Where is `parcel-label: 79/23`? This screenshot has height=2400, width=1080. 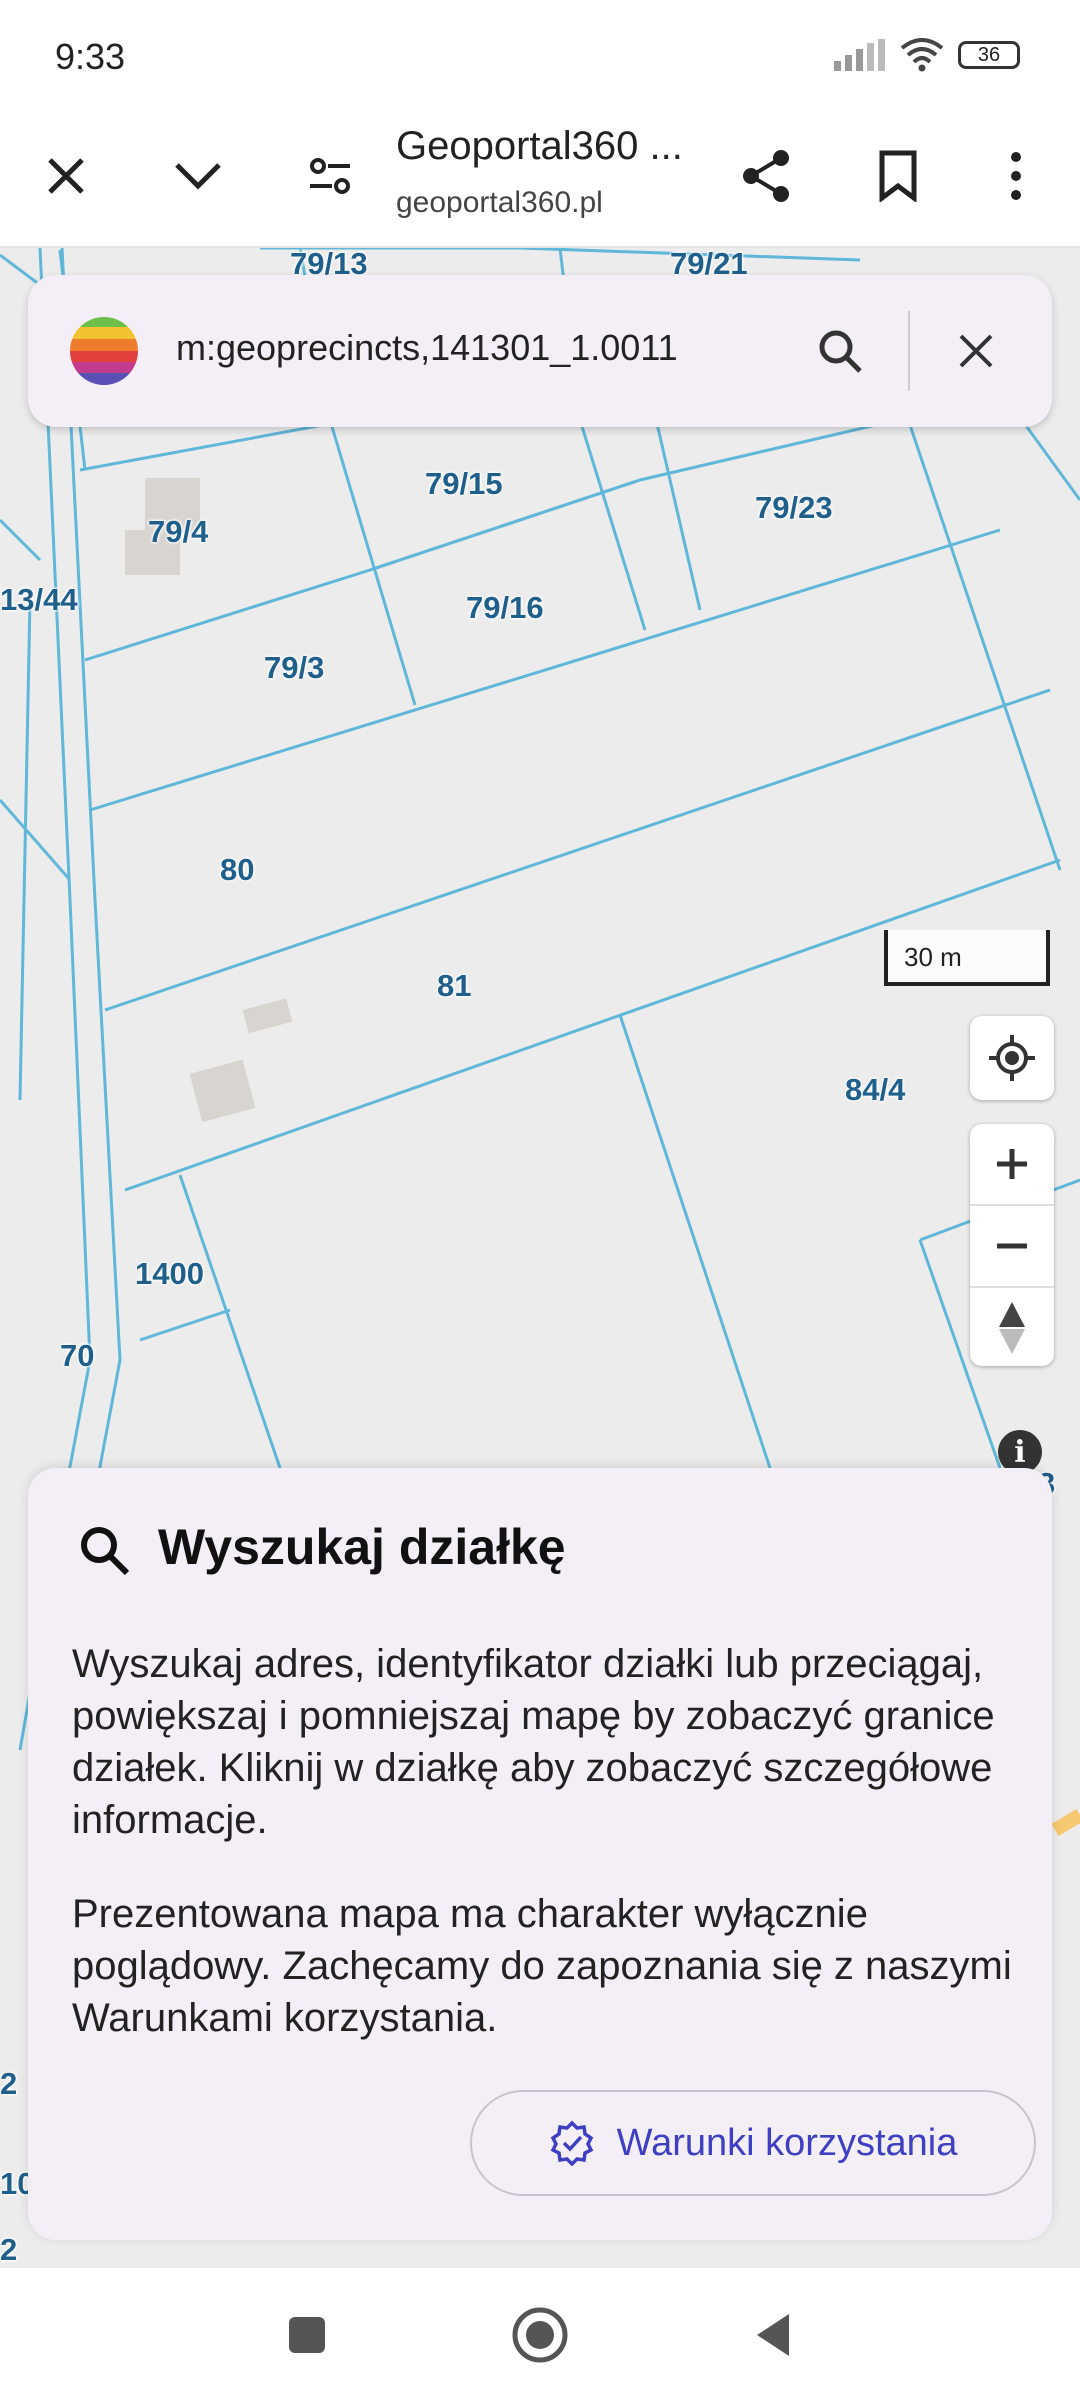
parcel-label: 79/23 is located at coordinates (794, 508).